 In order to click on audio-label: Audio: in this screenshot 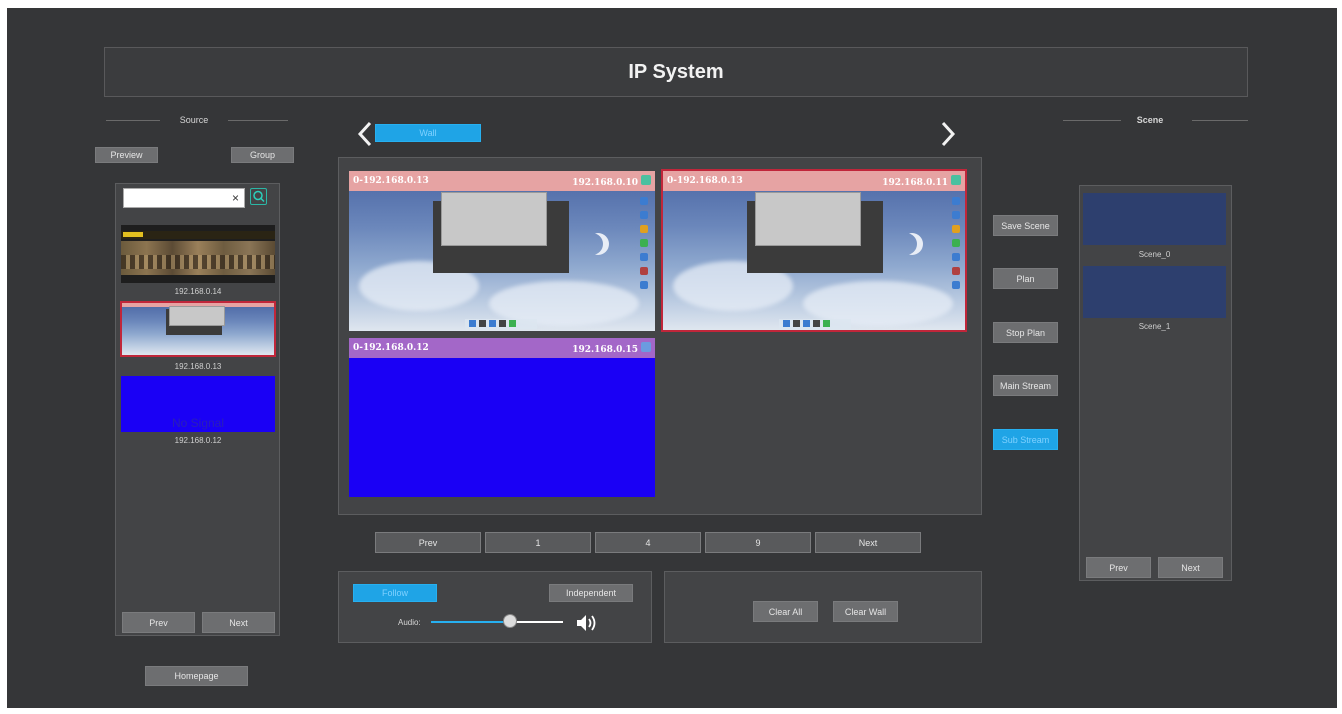, I will do `click(409, 622)`.